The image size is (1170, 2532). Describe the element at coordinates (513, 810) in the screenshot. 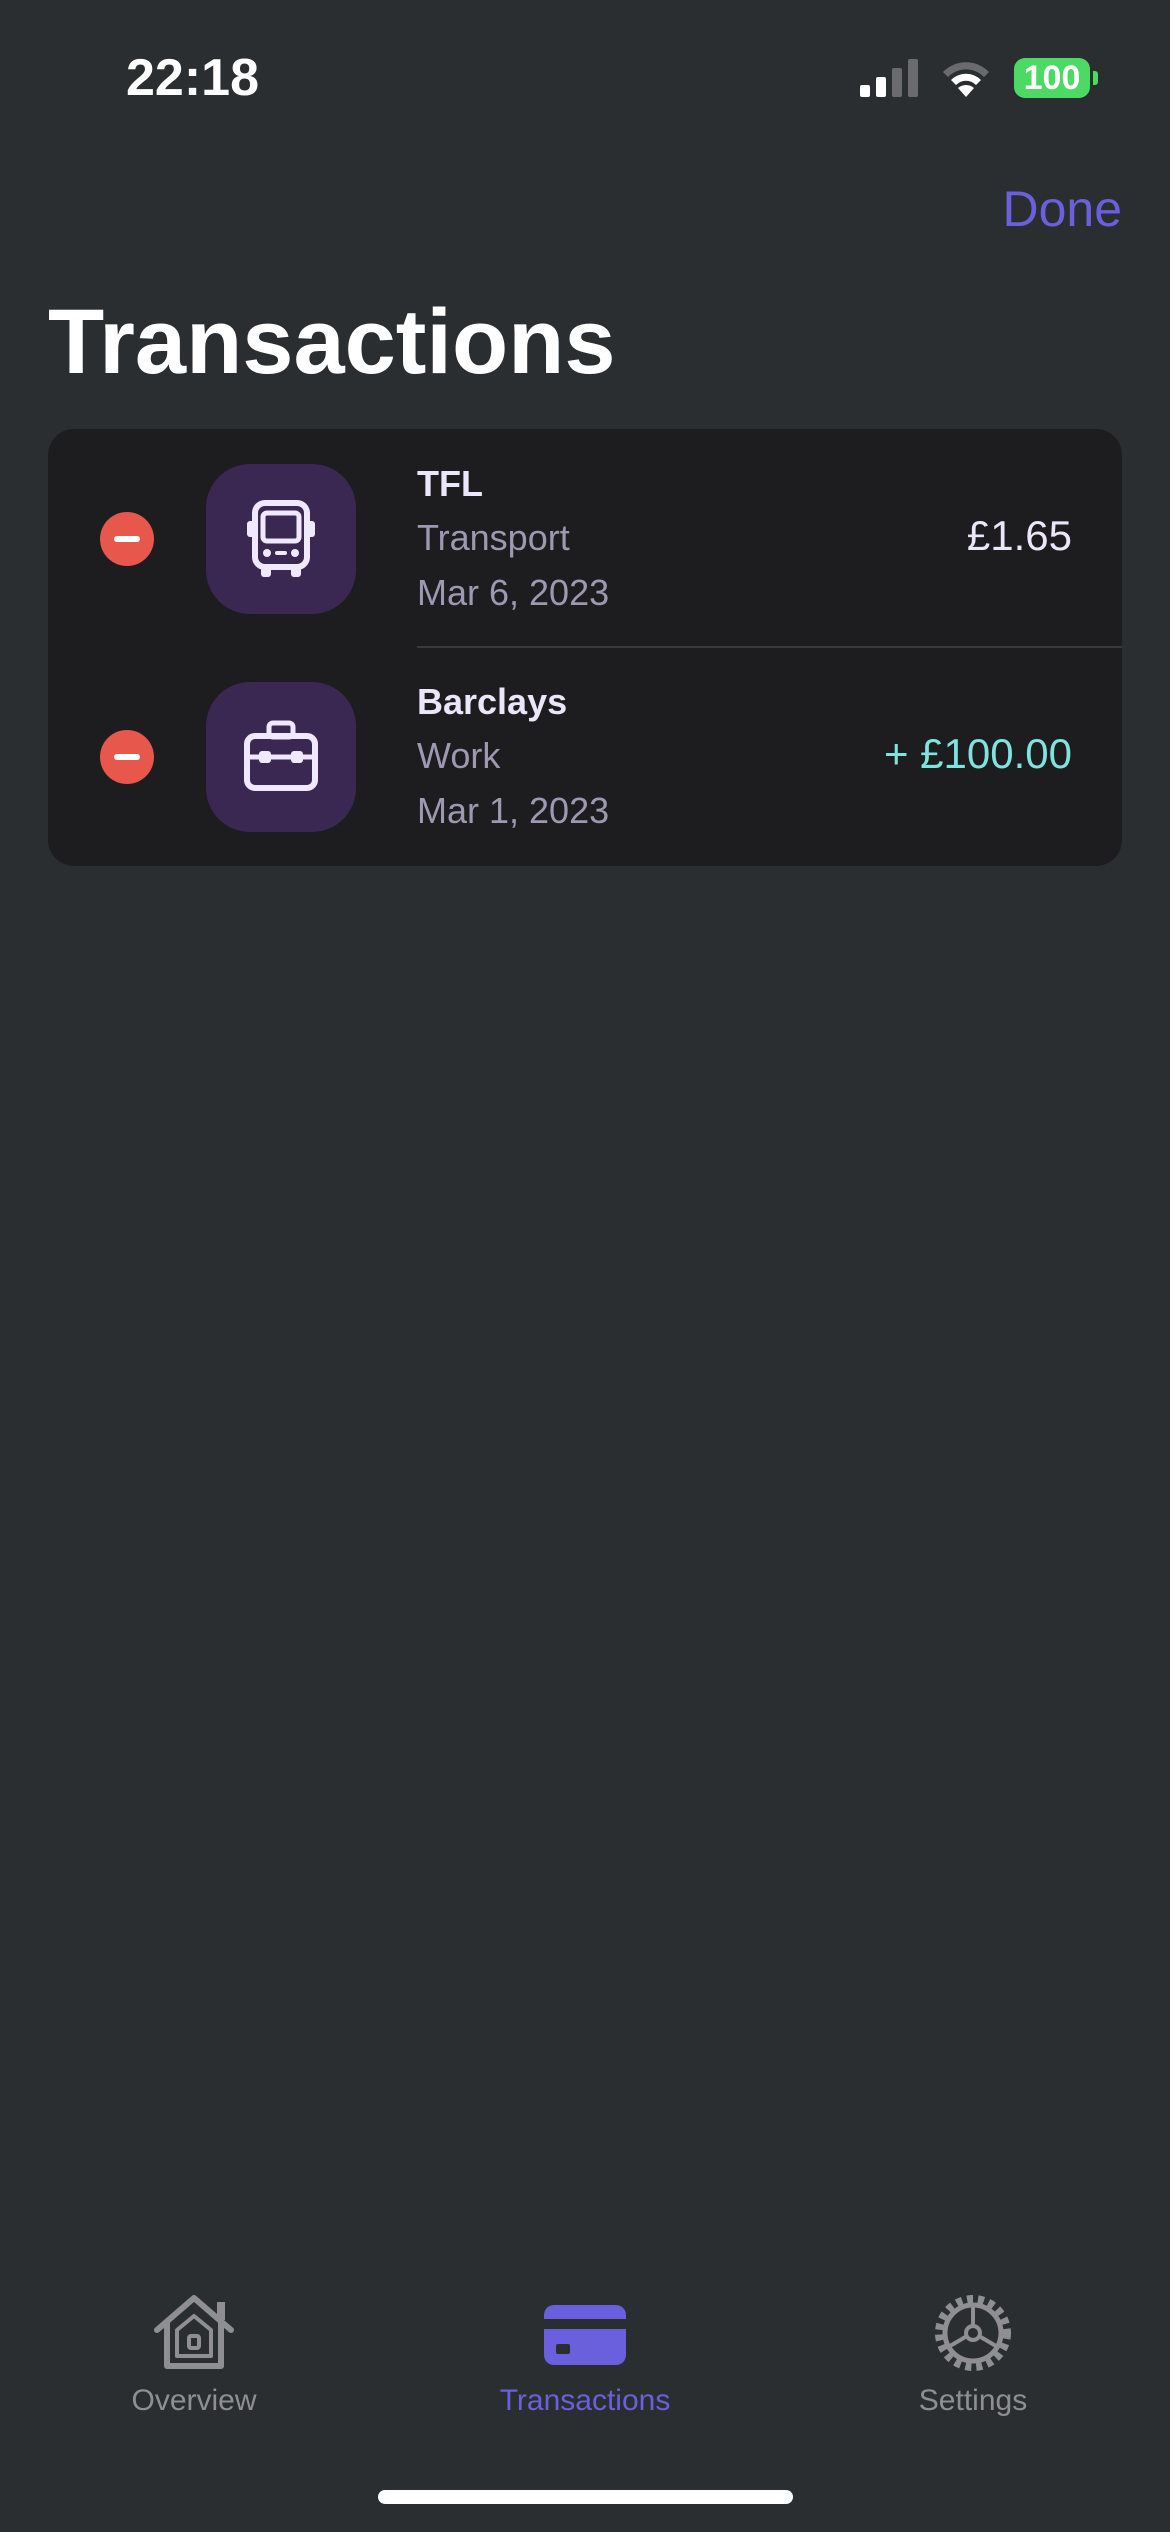

I see `transaction-date: Mar 1, 2023` at that location.